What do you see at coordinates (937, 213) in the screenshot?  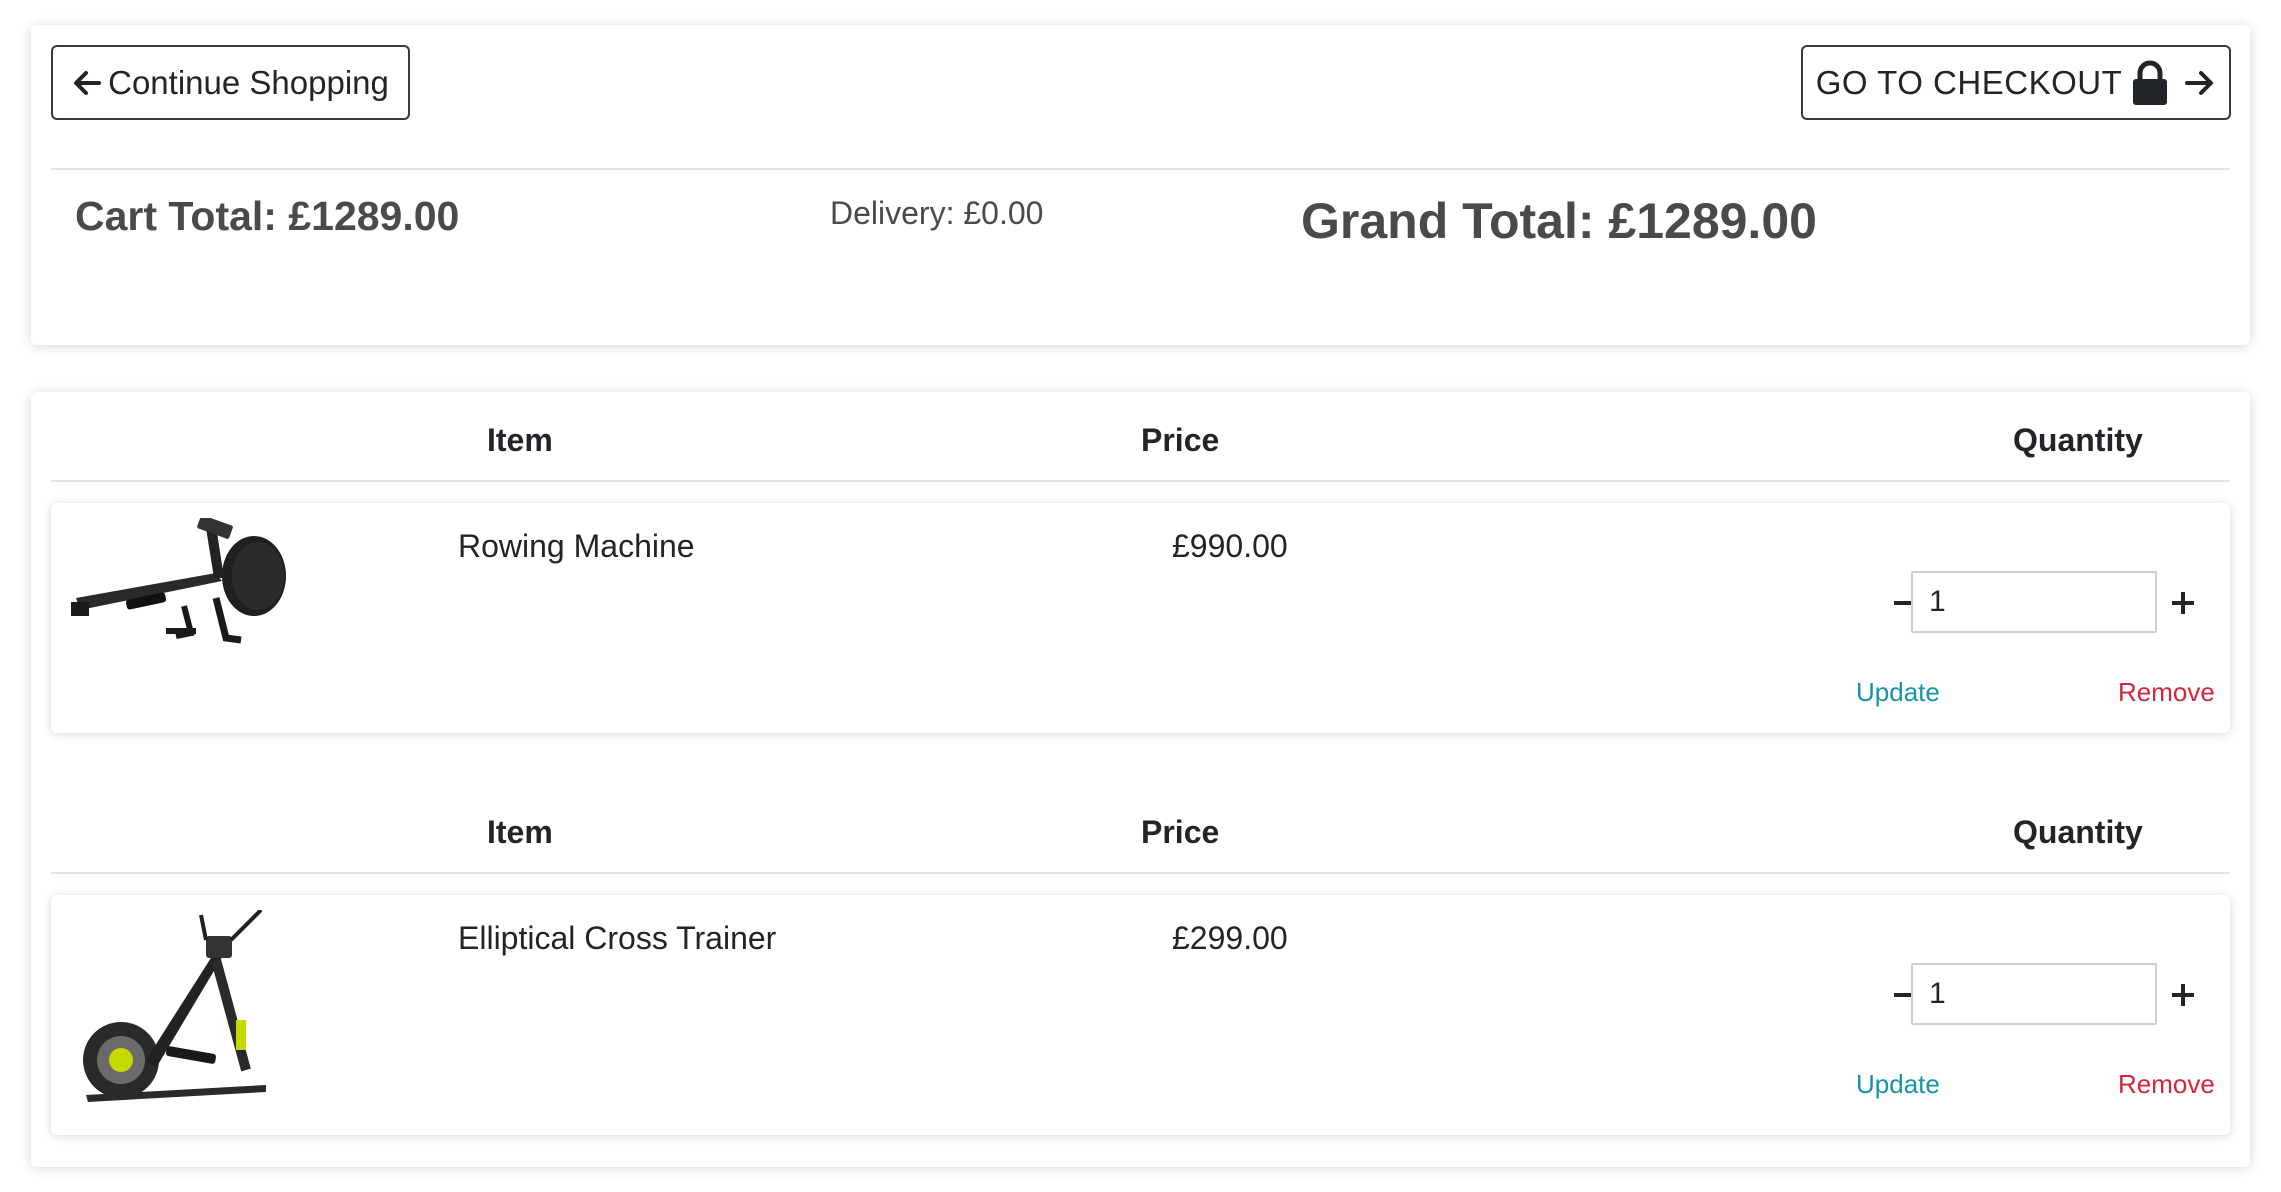 I see `delivery-cost: Delivery: £0.00` at bounding box center [937, 213].